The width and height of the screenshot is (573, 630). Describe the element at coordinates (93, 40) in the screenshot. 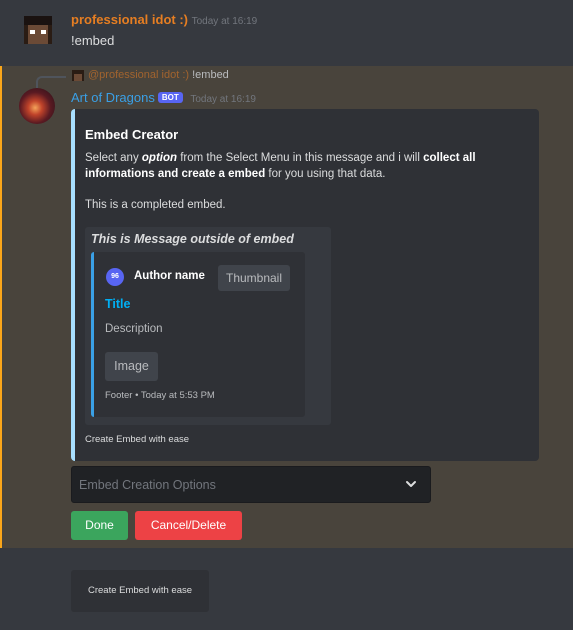

I see `message-content: !embed` at that location.